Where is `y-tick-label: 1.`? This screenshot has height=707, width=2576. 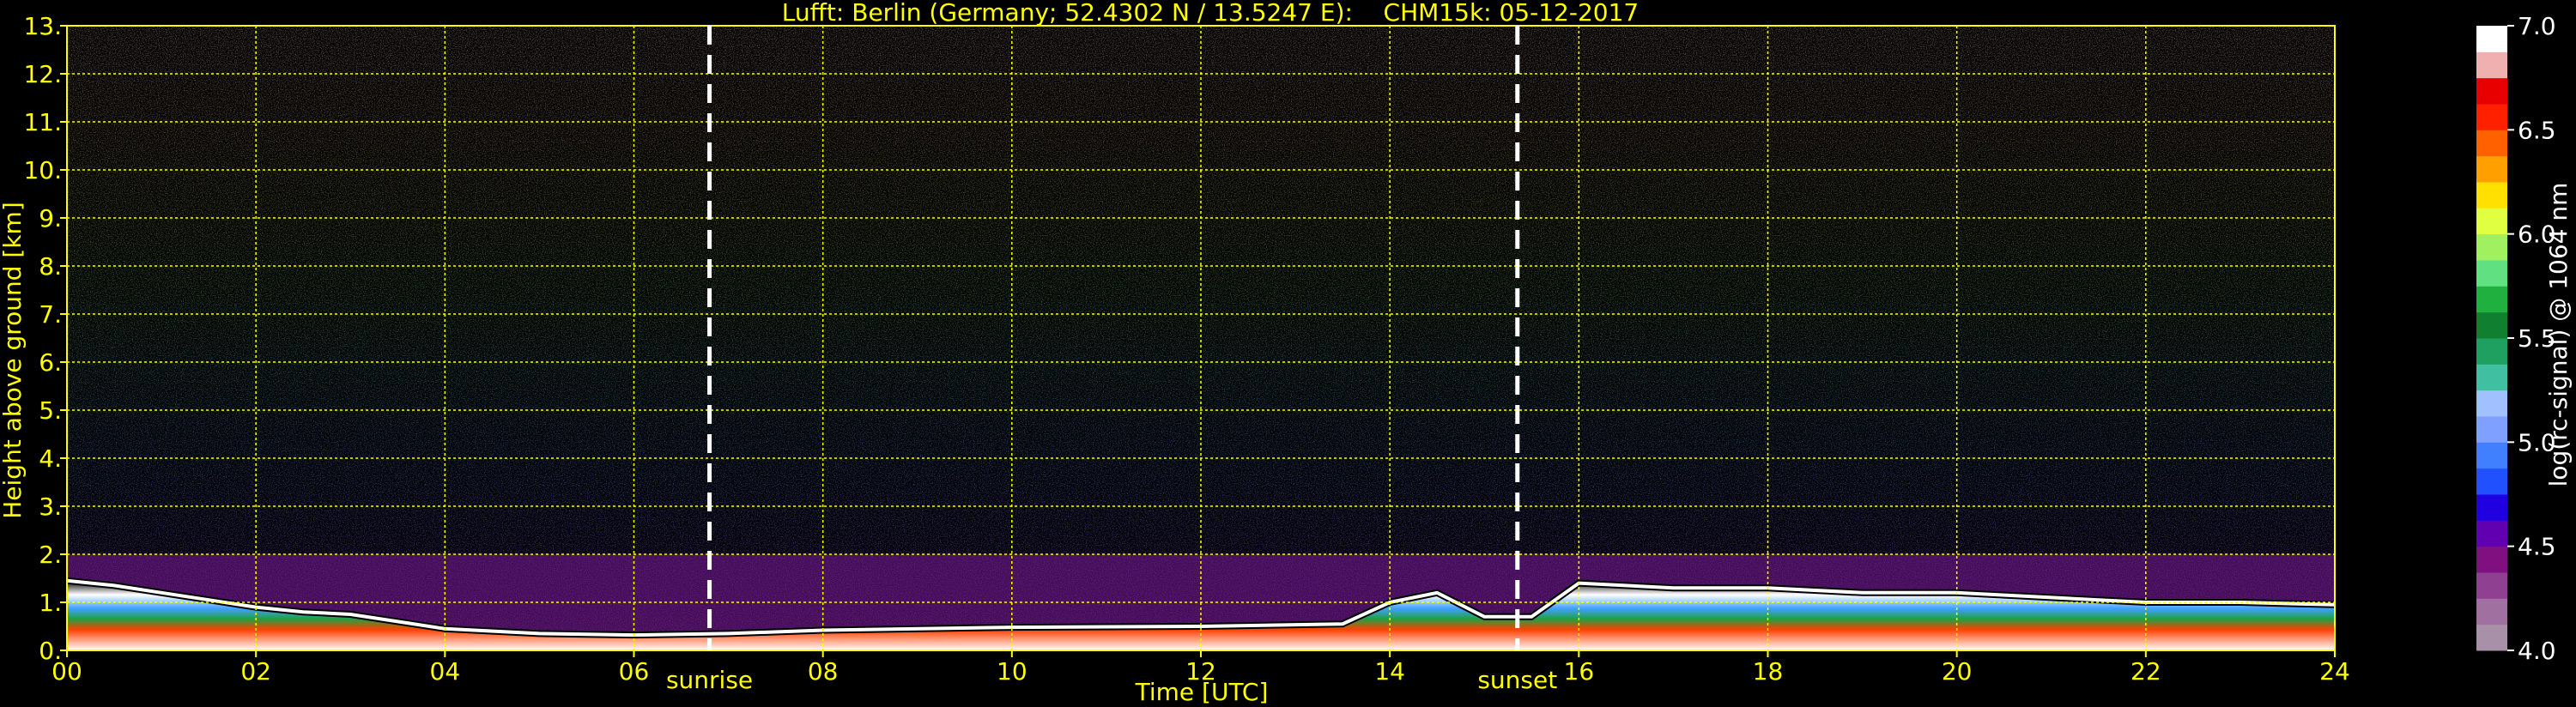 y-tick-label: 1. is located at coordinates (50, 603).